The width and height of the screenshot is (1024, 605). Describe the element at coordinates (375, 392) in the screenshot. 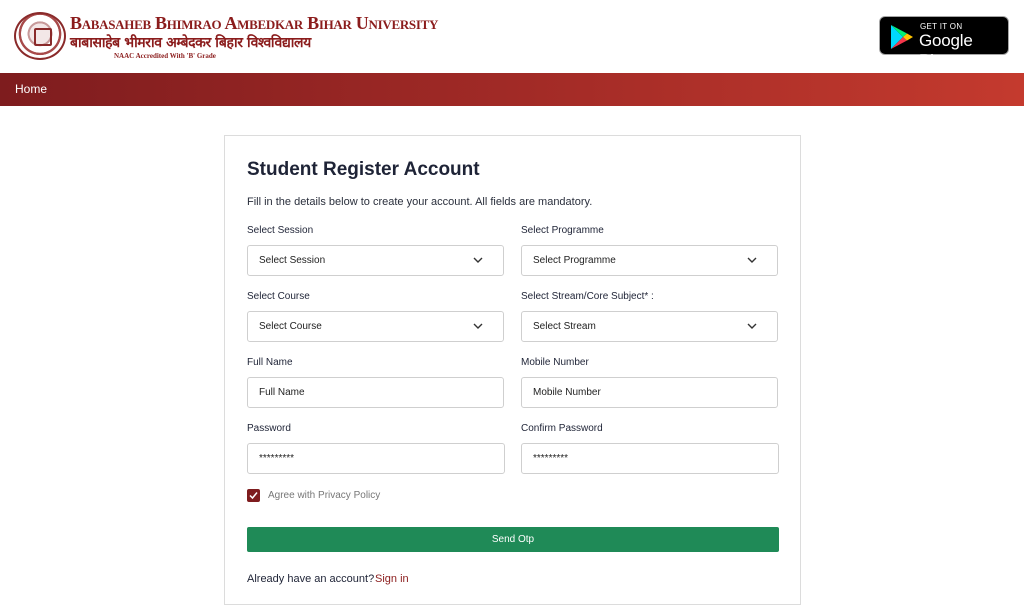

I see `full-name-input: Full Name` at that location.